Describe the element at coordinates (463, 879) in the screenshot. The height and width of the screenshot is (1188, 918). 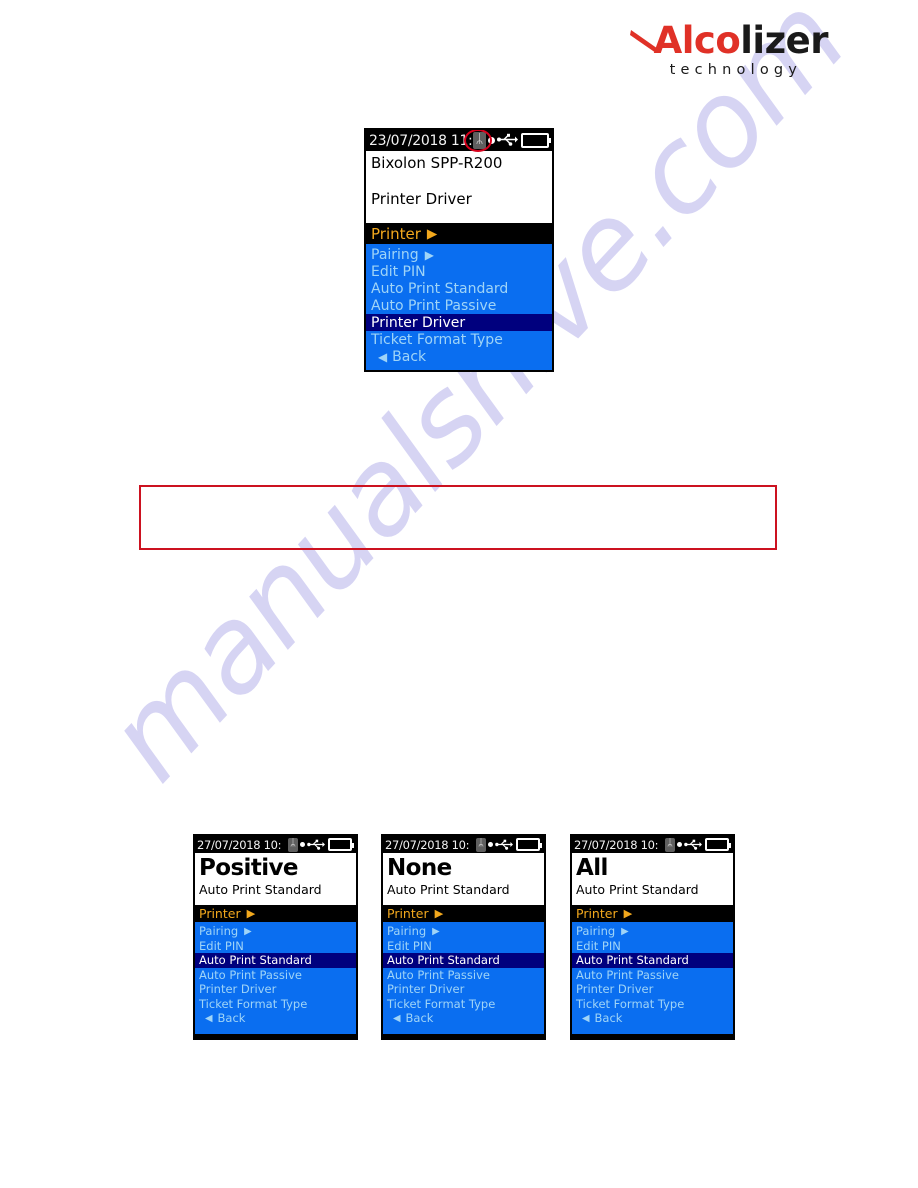
I see `info-panel: None Auto Print Standard` at that location.